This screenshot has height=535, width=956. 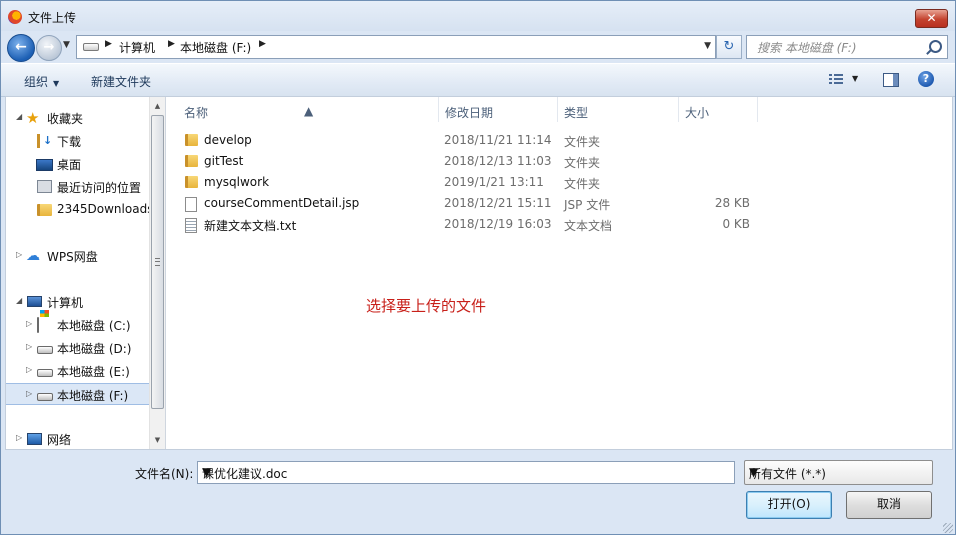 What do you see at coordinates (891, 80) in the screenshot?
I see `preview-pane-icon` at bounding box center [891, 80].